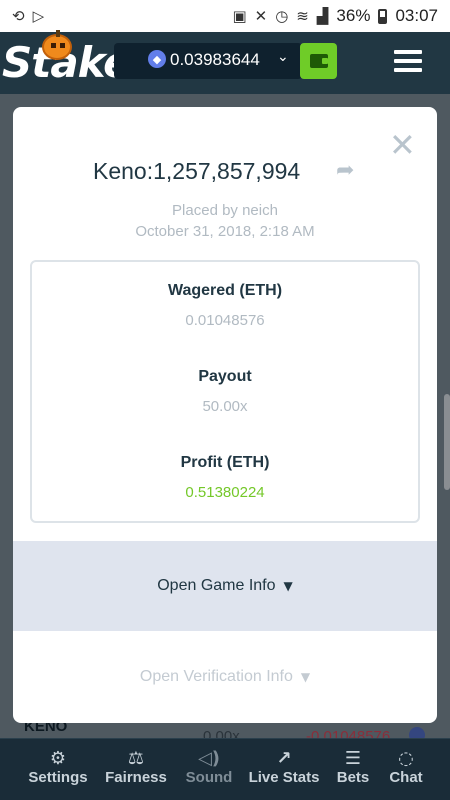 Image resolution: width=450 pixels, height=800 pixels. What do you see at coordinates (353, 758) in the screenshot?
I see `list-icon: ☰` at bounding box center [353, 758].